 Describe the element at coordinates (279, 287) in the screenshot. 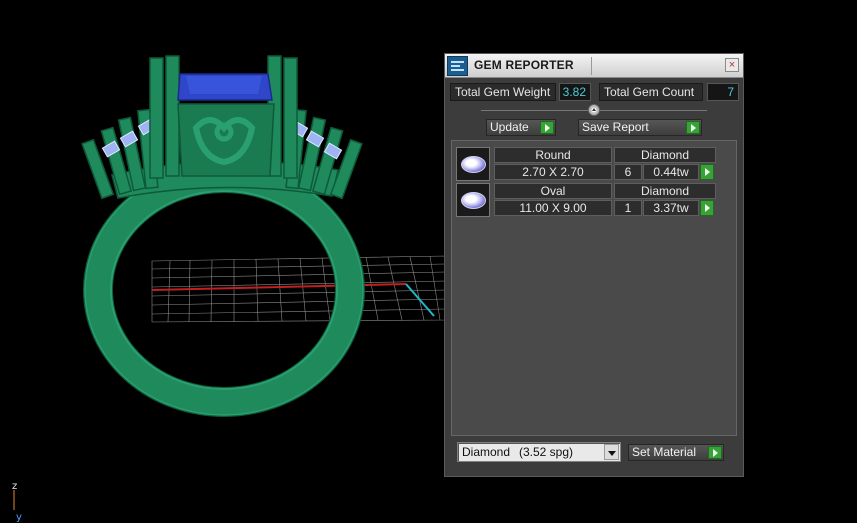

I see `x-axis-line` at that location.